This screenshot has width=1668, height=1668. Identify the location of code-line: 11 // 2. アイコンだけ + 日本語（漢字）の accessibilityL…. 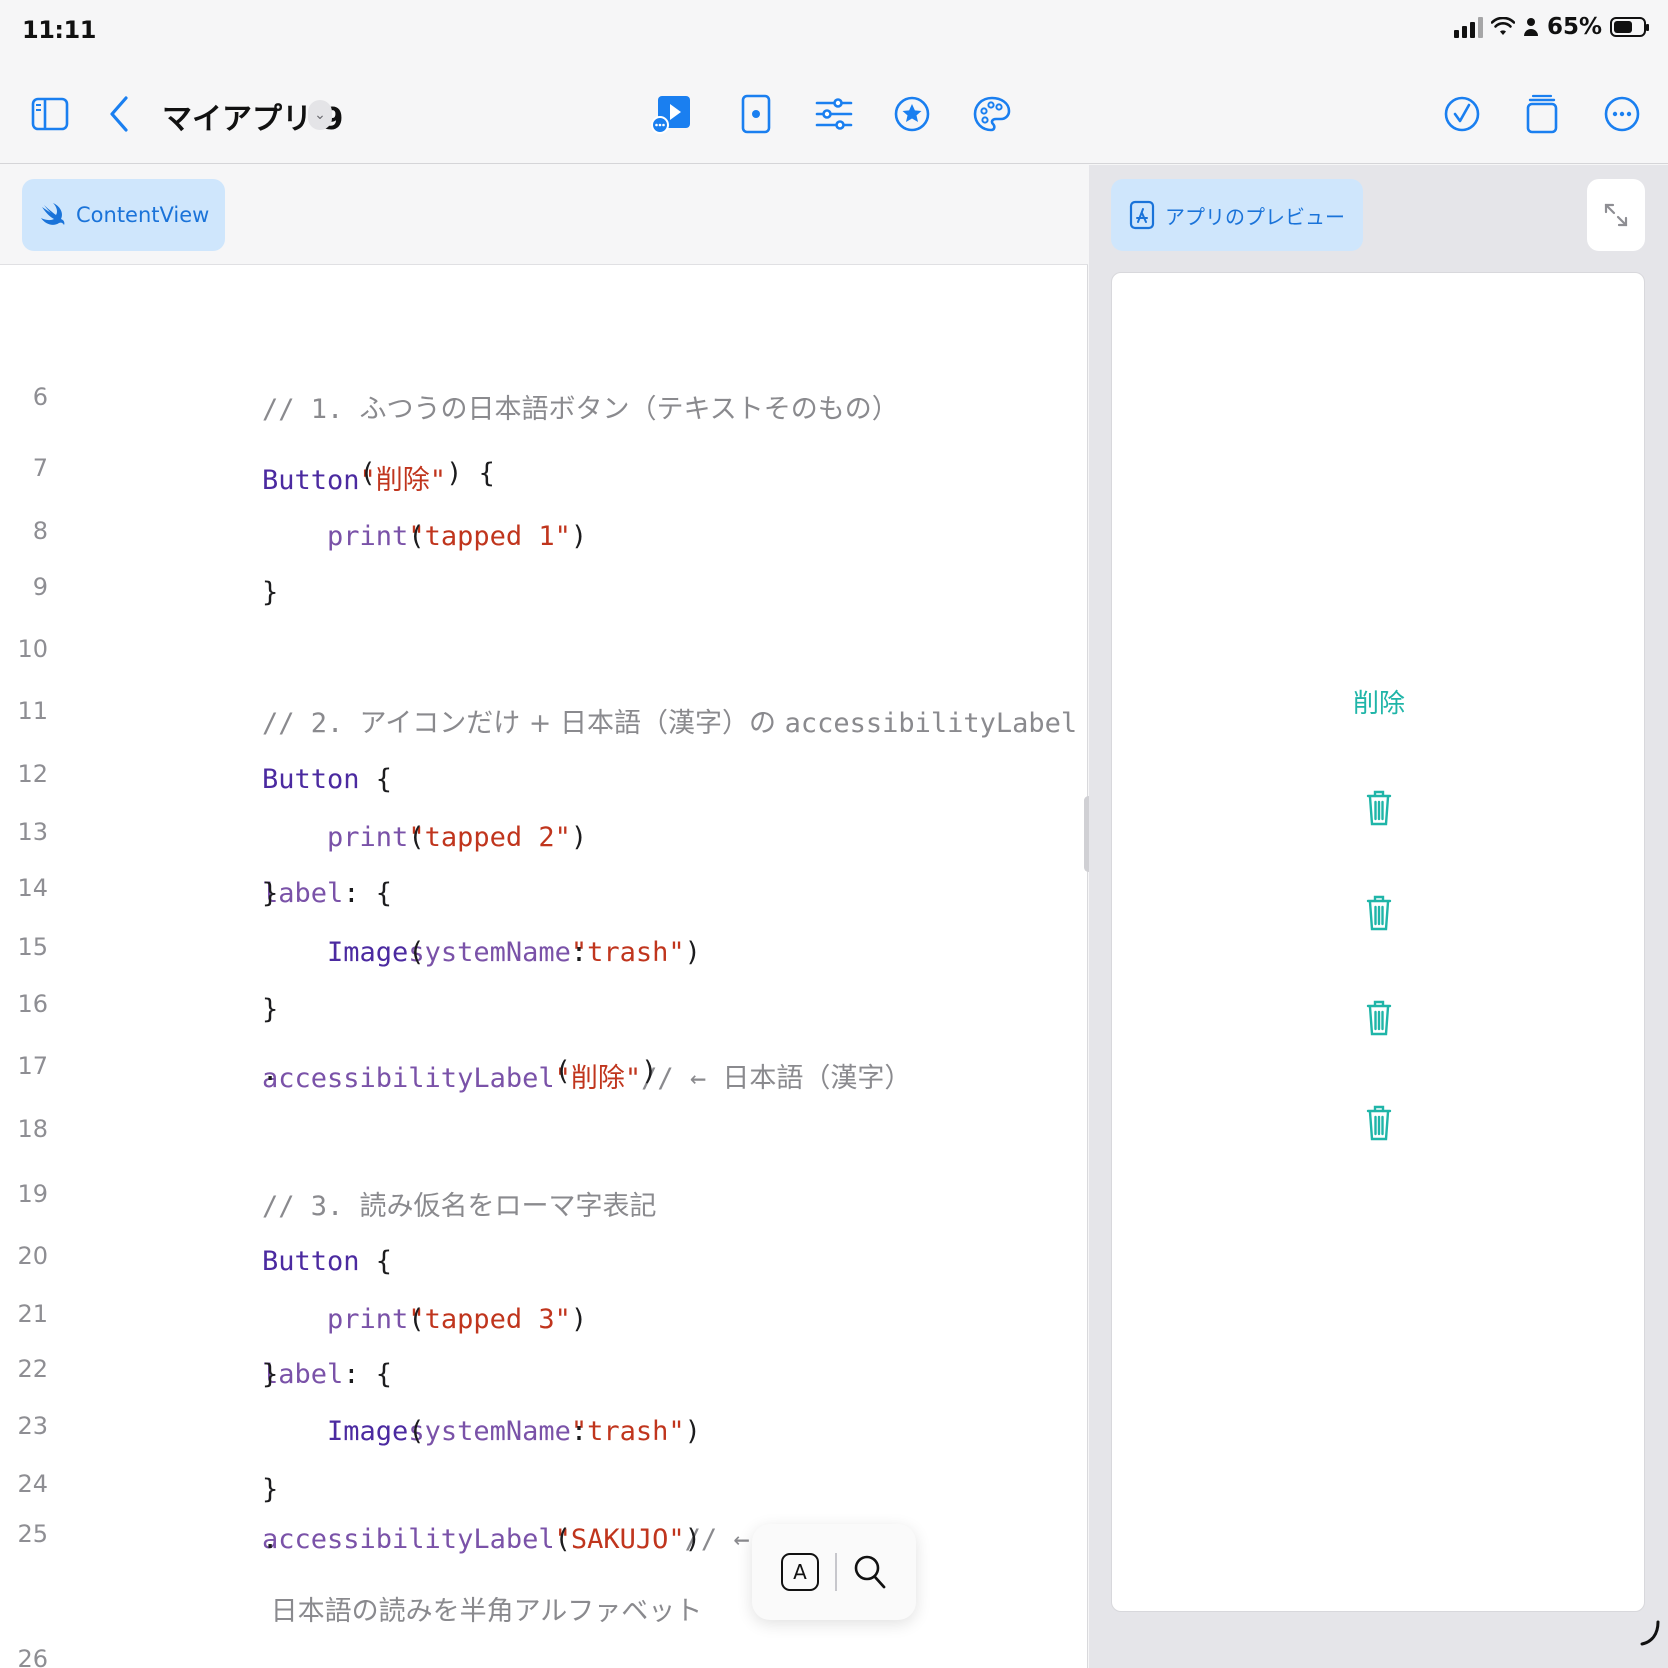
(544, 718).